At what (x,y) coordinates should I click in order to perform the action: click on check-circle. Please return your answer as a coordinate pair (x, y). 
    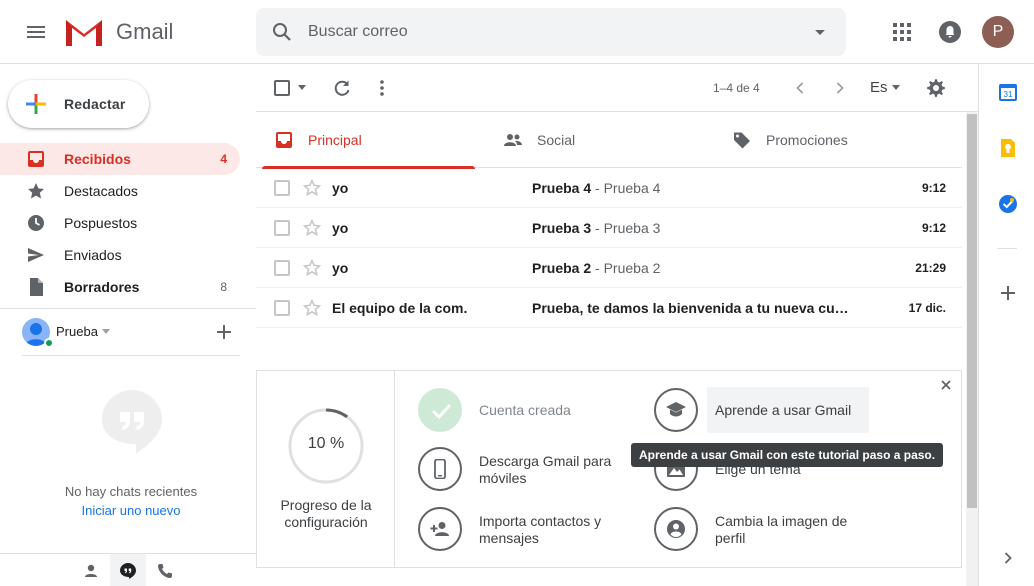
    Looking at the image, I should click on (440, 410).